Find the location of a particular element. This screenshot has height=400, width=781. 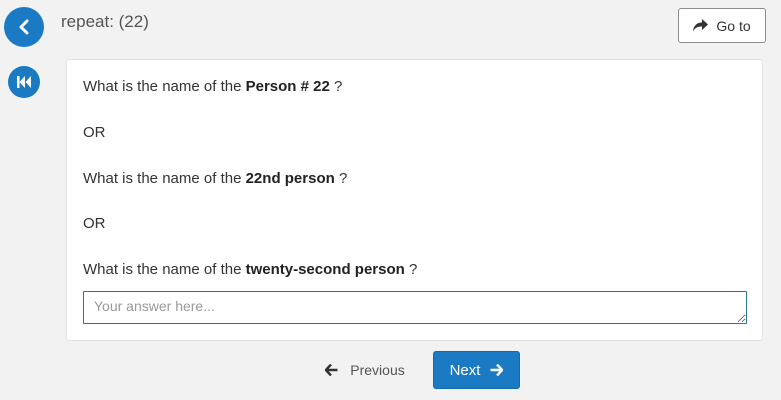

answer-input is located at coordinates (415, 307).